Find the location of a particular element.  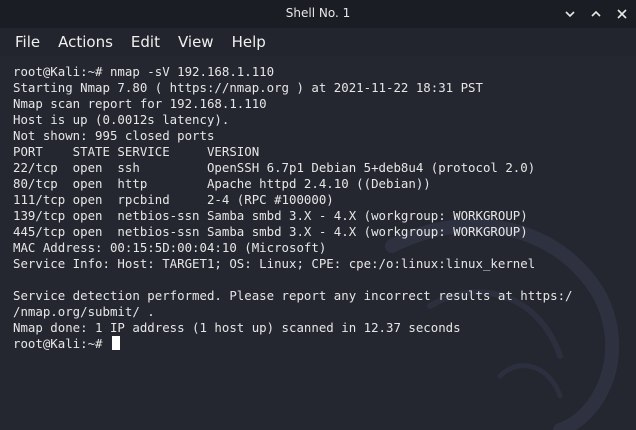

terminal-line: Not shown: 995 closed ports is located at coordinates (114, 135).